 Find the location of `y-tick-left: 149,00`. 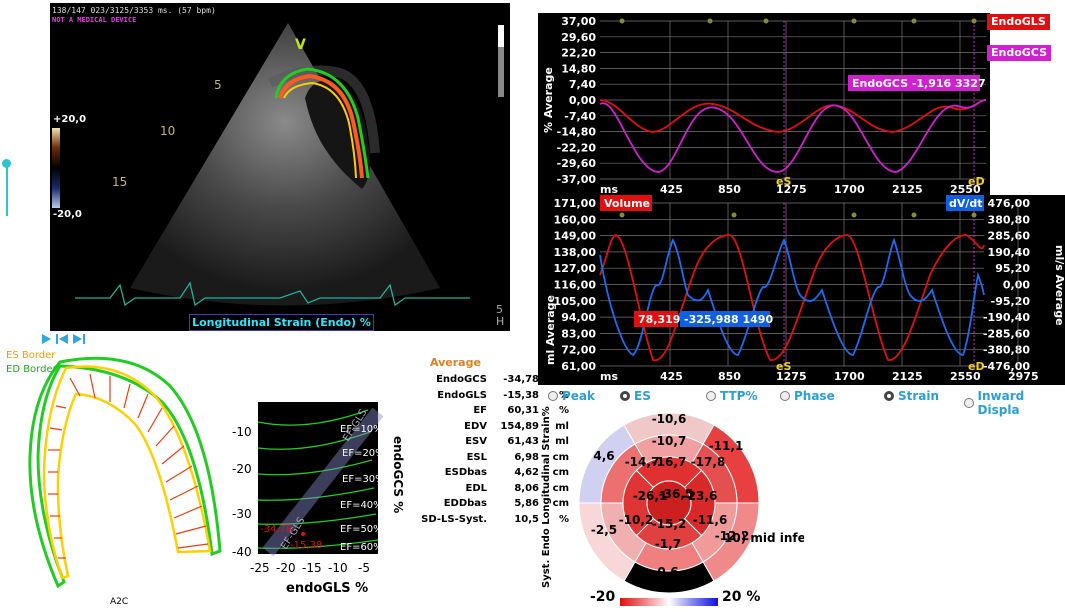

y-tick-left: 149,00 is located at coordinates (575, 236).